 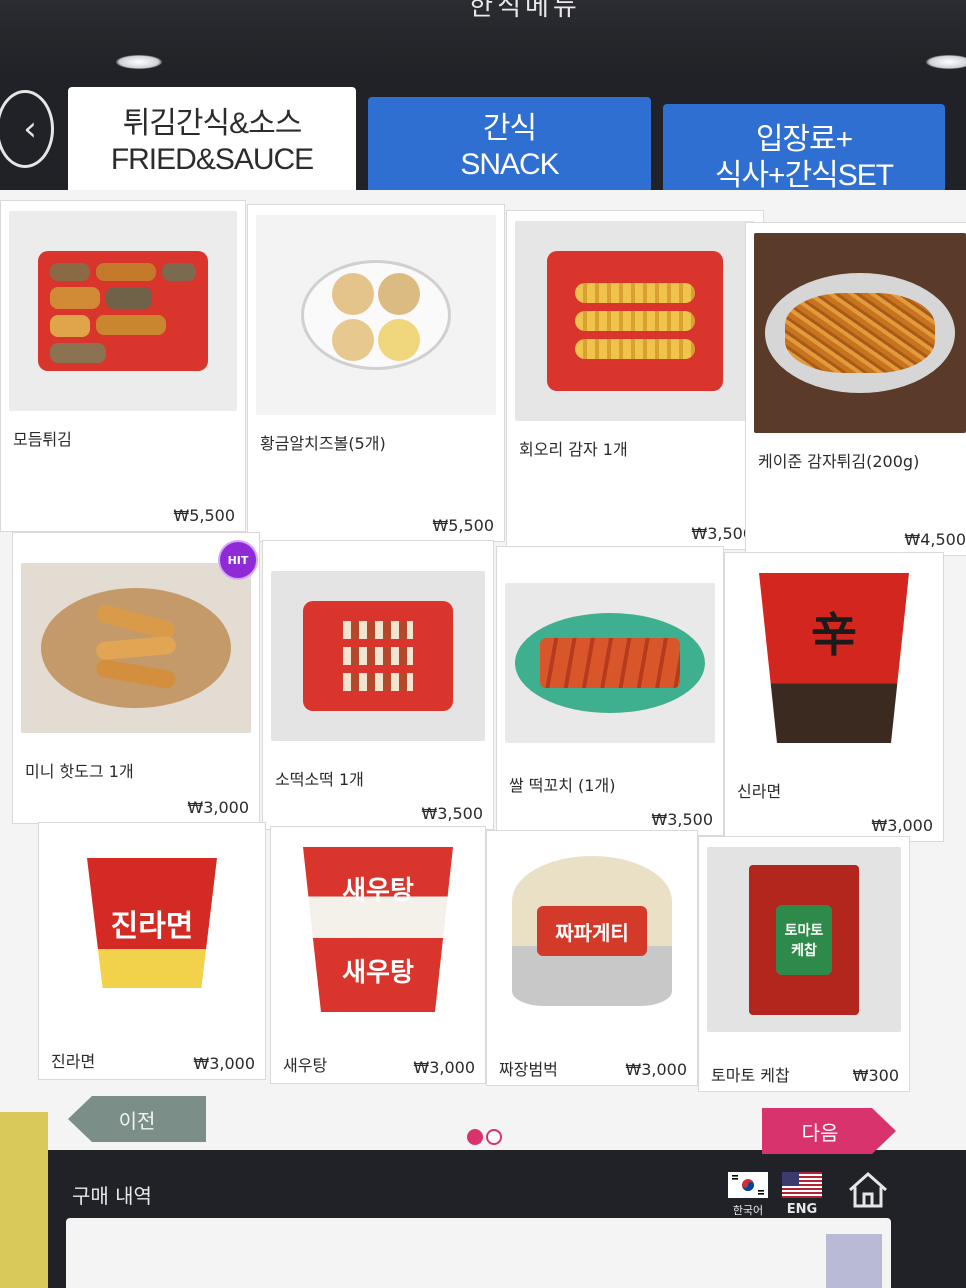 I want to click on language-label: 한국어, so click(x=748, y=1210).